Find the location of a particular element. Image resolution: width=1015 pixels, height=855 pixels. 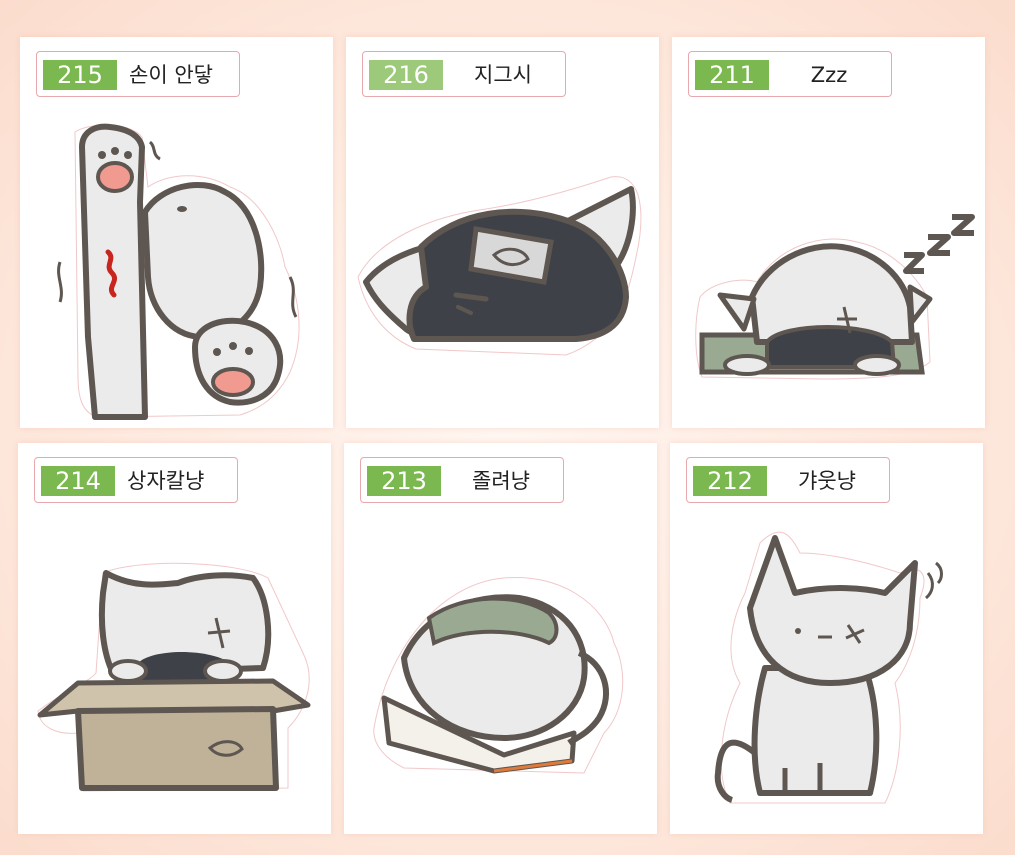

cat-sticker-book-image is located at coordinates (498, 675).